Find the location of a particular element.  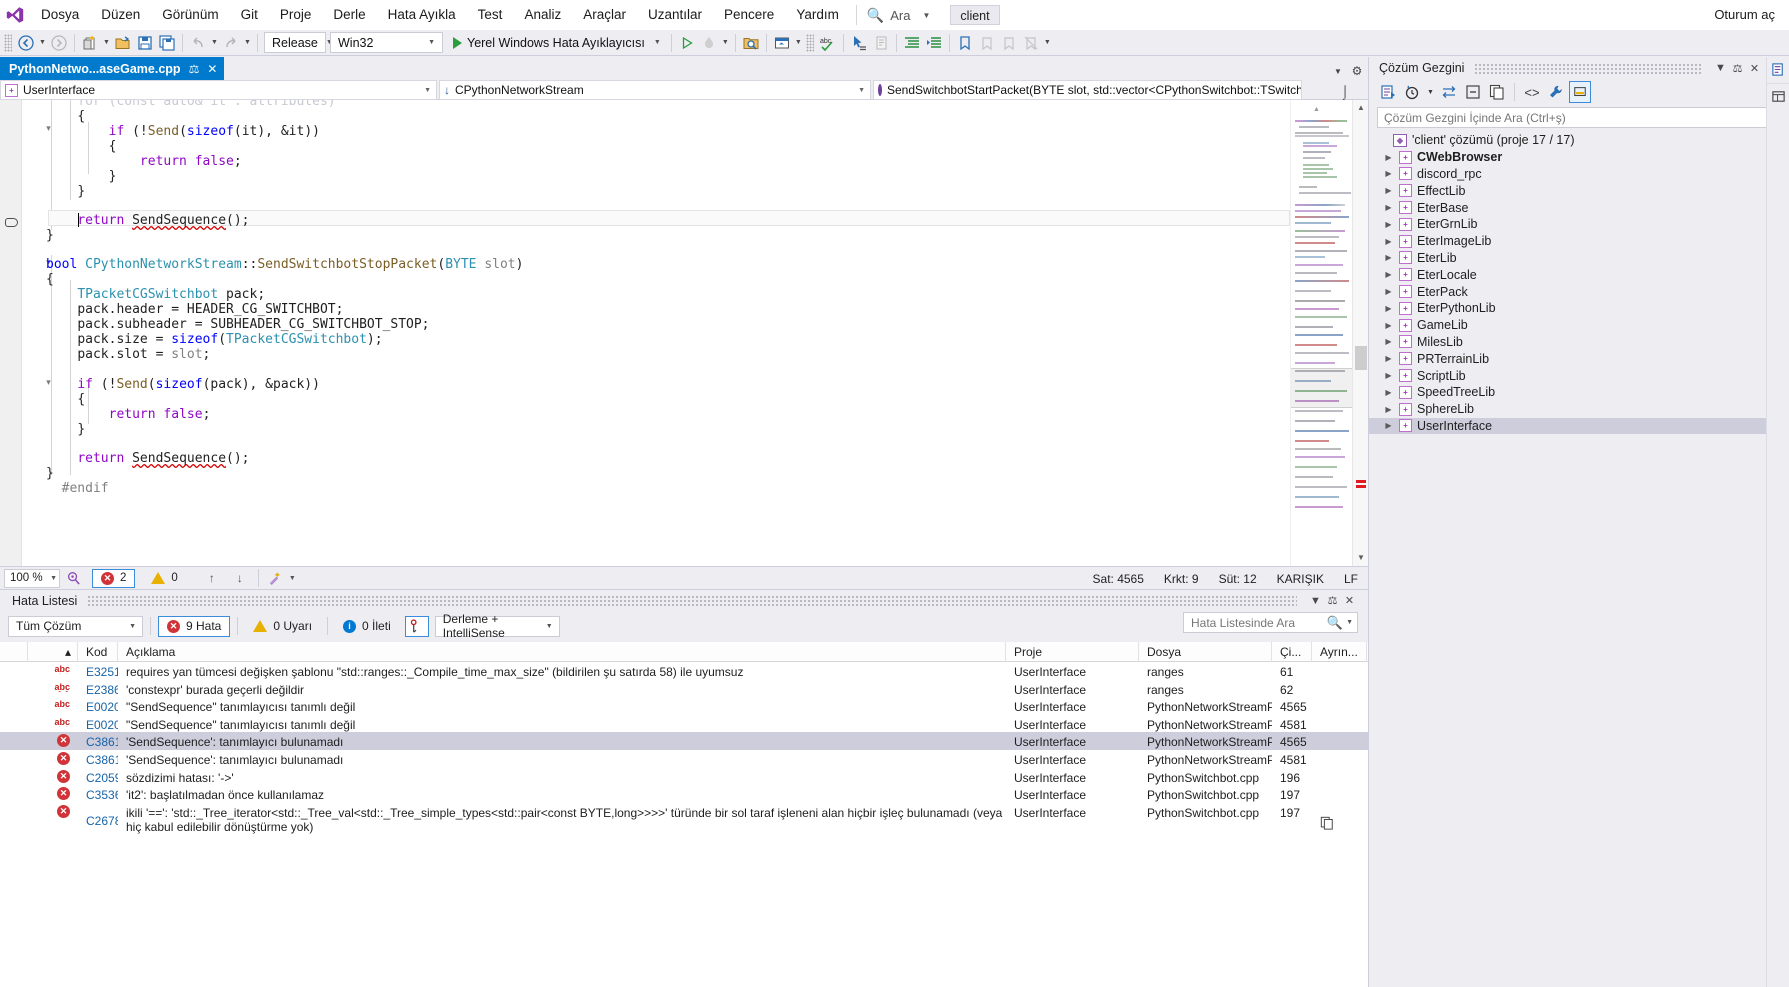

editor-warning-count: 0 is located at coordinates (164, 578).